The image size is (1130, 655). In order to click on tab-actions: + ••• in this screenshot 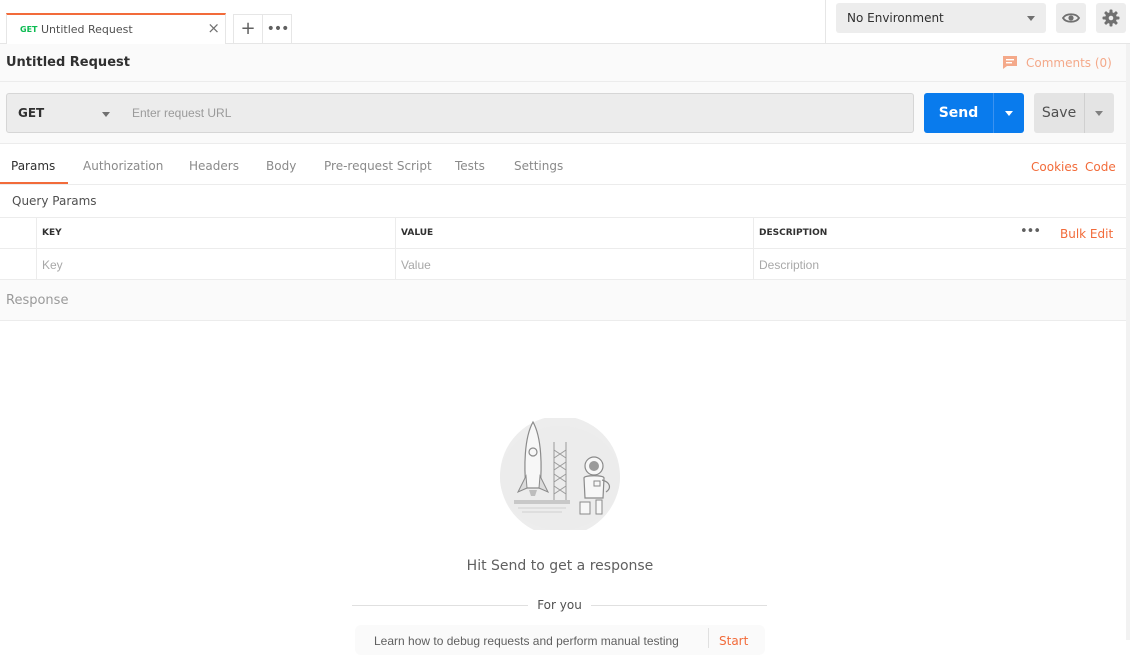, I will do `click(262, 29)`.